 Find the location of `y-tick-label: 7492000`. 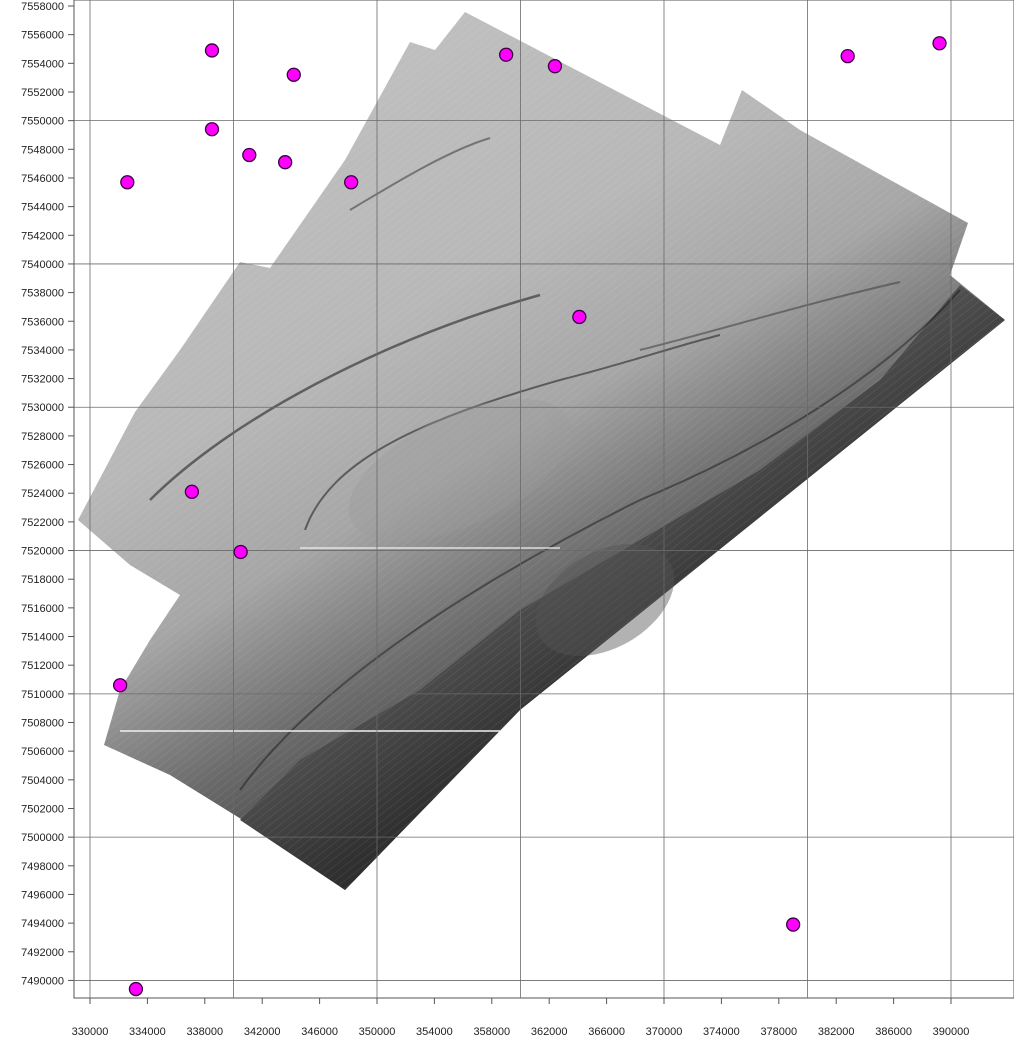

y-tick-label: 7492000 is located at coordinates (42, 953).